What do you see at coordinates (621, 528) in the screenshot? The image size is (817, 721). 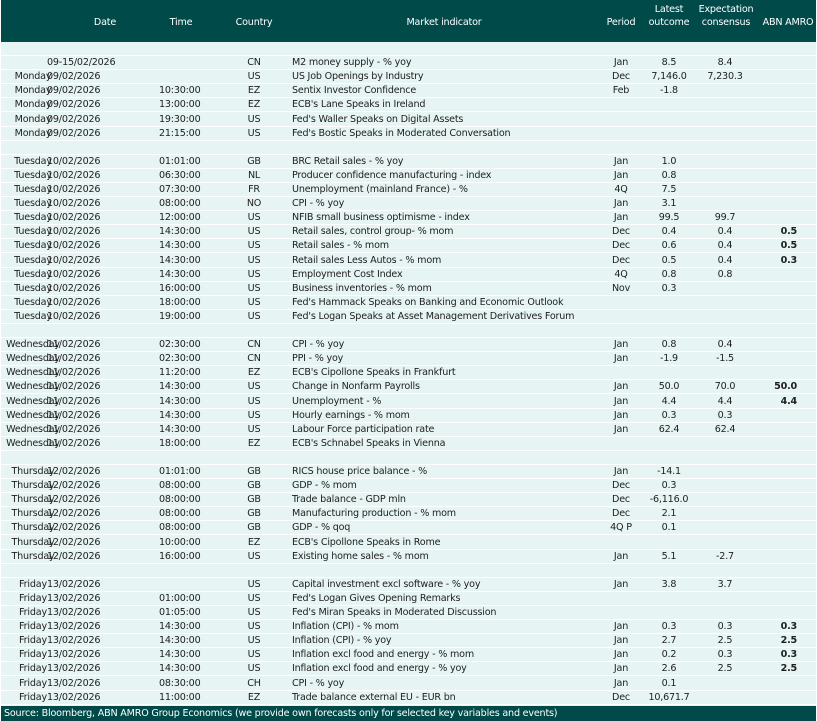 I see `period-cell: 4Q P` at bounding box center [621, 528].